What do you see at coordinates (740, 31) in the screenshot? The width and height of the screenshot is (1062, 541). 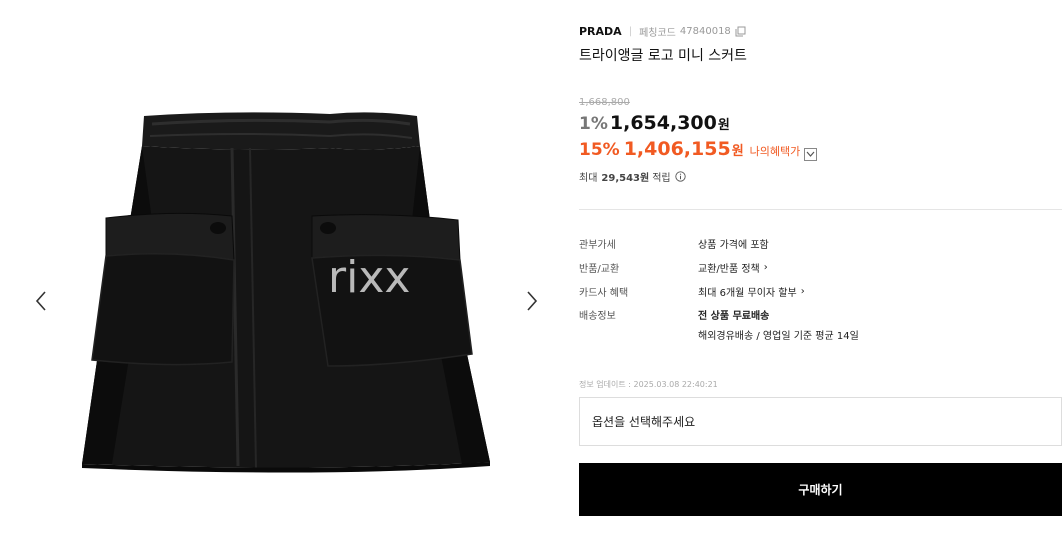 I see `copy-icon` at bounding box center [740, 31].